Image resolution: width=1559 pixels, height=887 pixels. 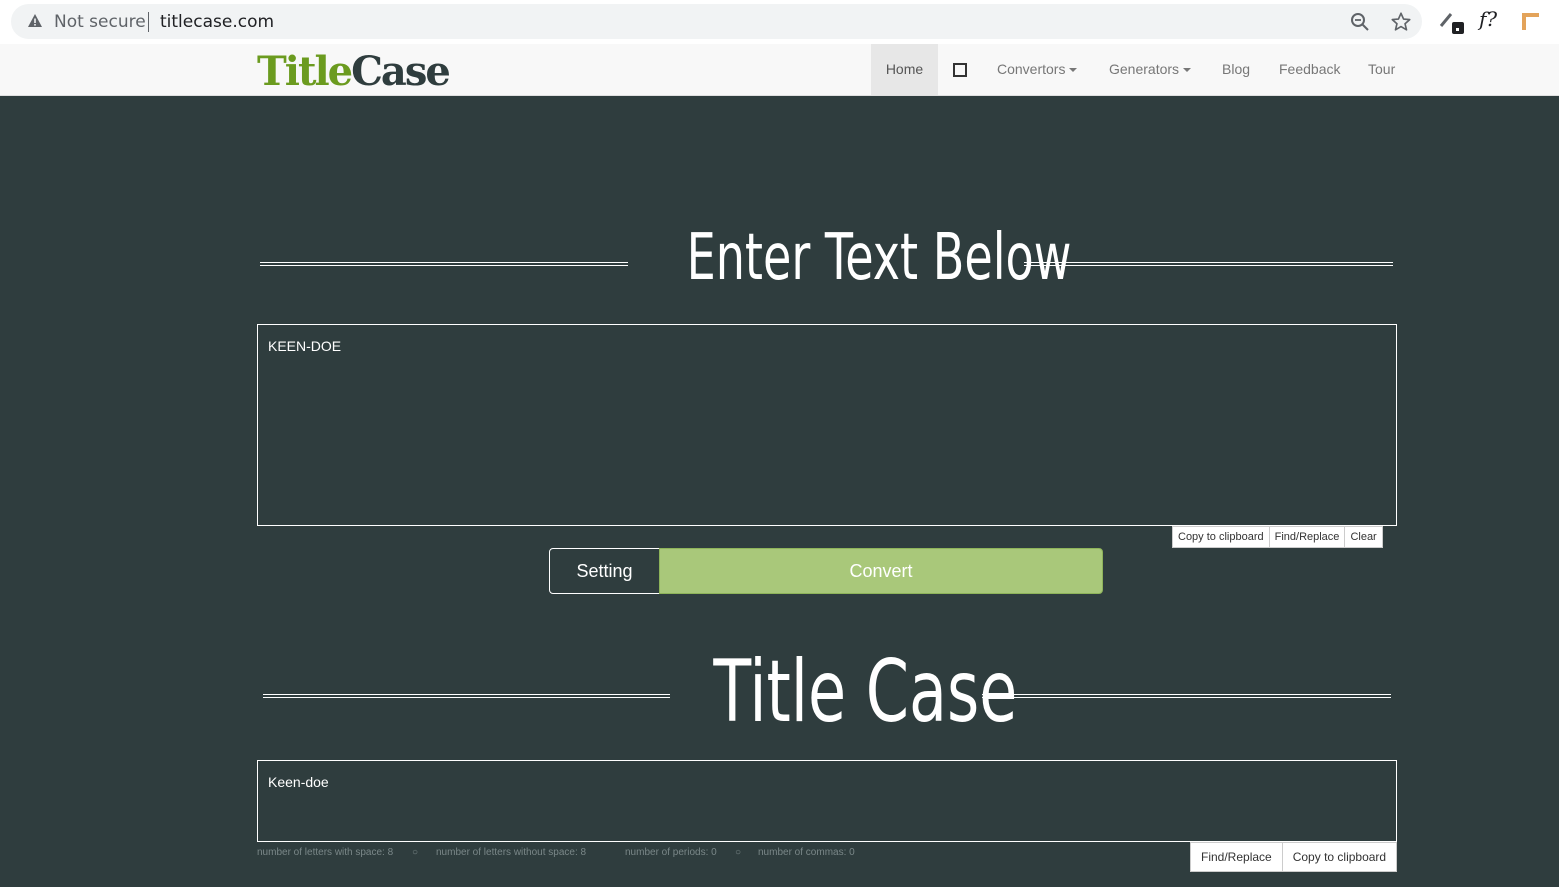 I want to click on address-bar: Not secure titlecase.com, so click(x=716, y=21).